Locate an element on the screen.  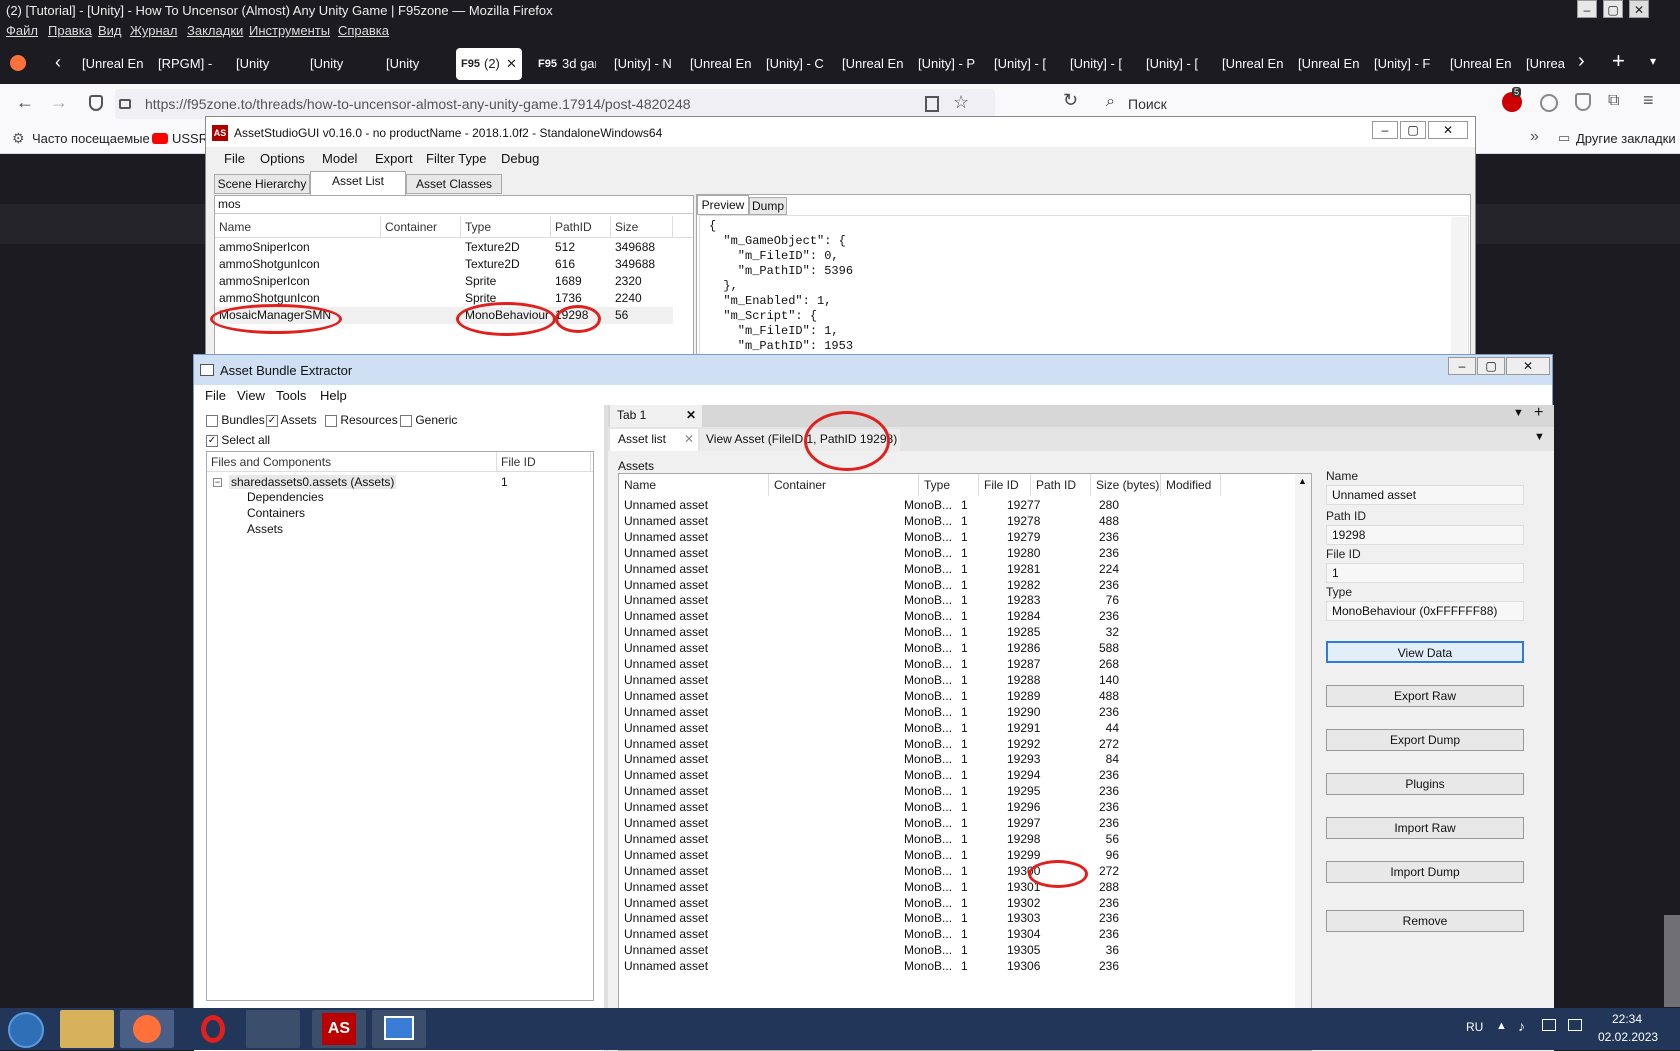
fileid-field: 1 is located at coordinates (1425, 573).